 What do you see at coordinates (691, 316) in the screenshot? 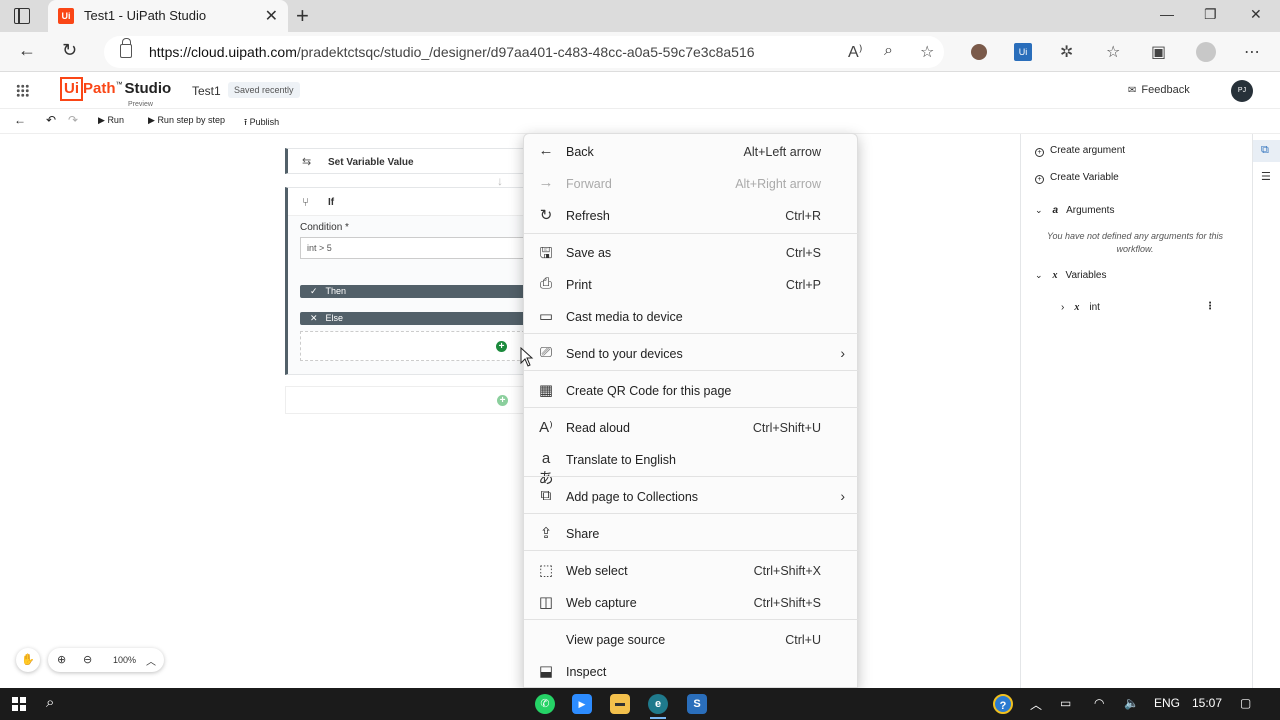
I see `menu-item-cast: ▭ Cast media to device` at bounding box center [691, 316].